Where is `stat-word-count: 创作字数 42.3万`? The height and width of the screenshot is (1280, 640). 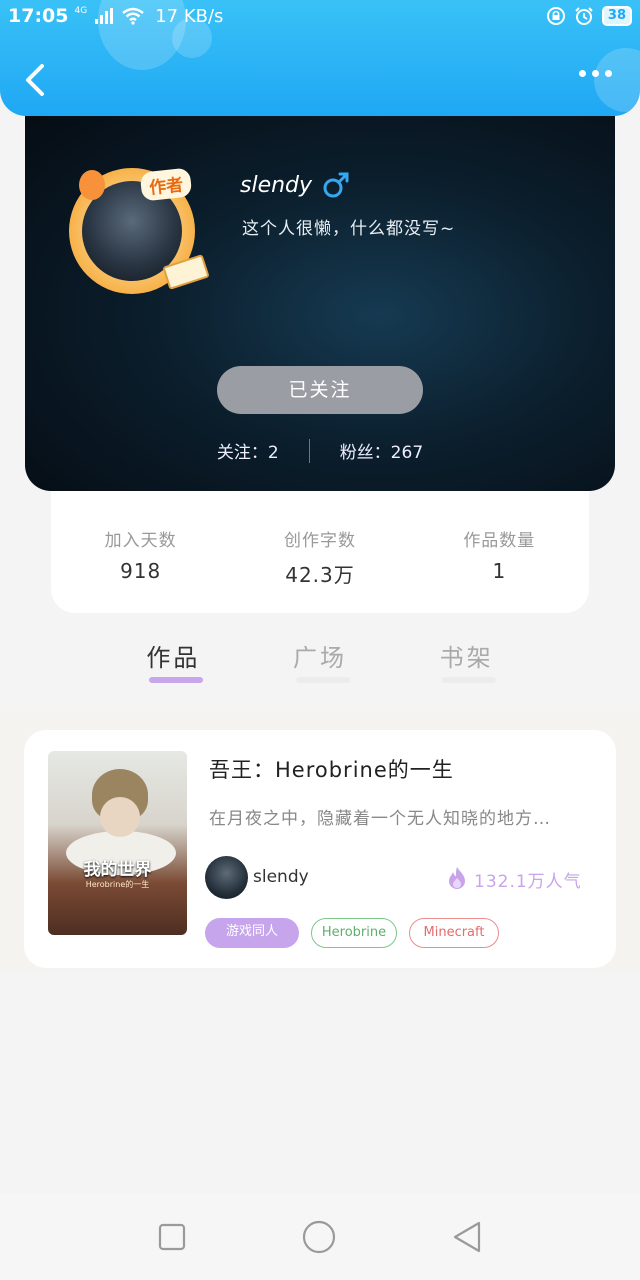
stat-word-count: 创作字数 42.3万 is located at coordinates (320, 569).